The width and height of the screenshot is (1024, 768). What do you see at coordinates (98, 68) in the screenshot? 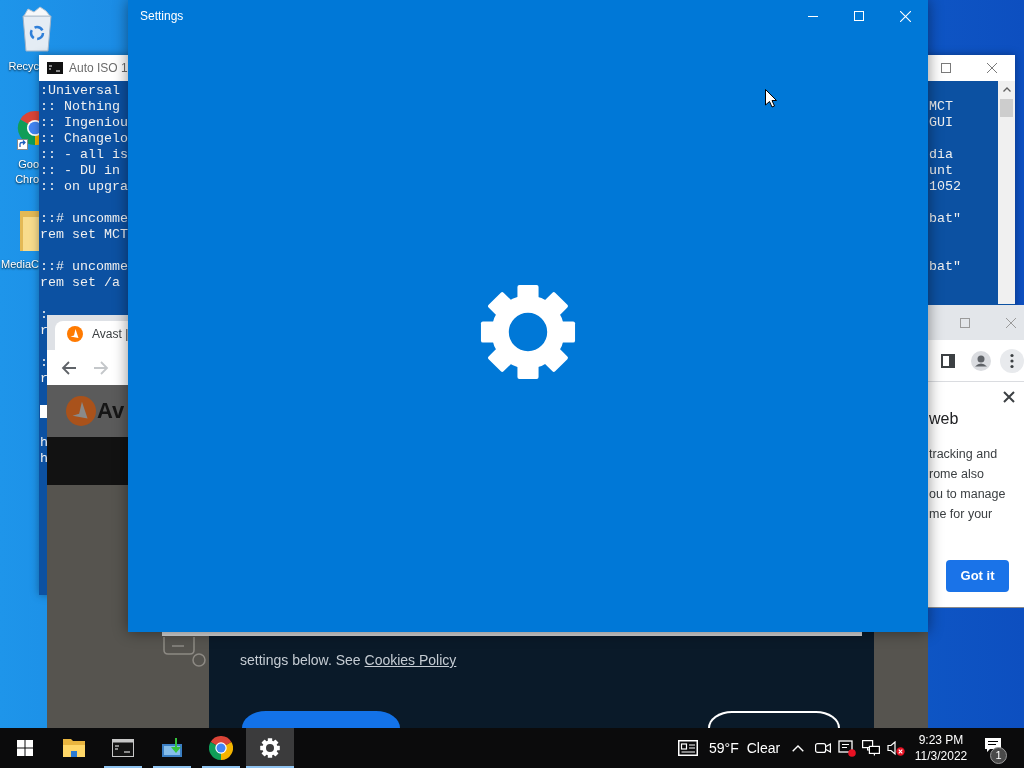
I see `window-title: Auto ISO 1` at bounding box center [98, 68].